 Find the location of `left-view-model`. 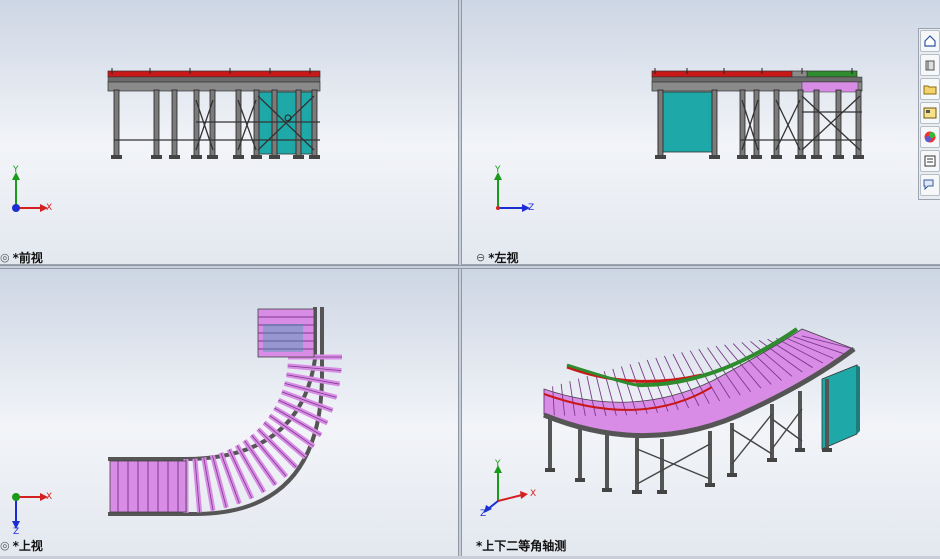

left-view-model is located at coordinates (679, 140).